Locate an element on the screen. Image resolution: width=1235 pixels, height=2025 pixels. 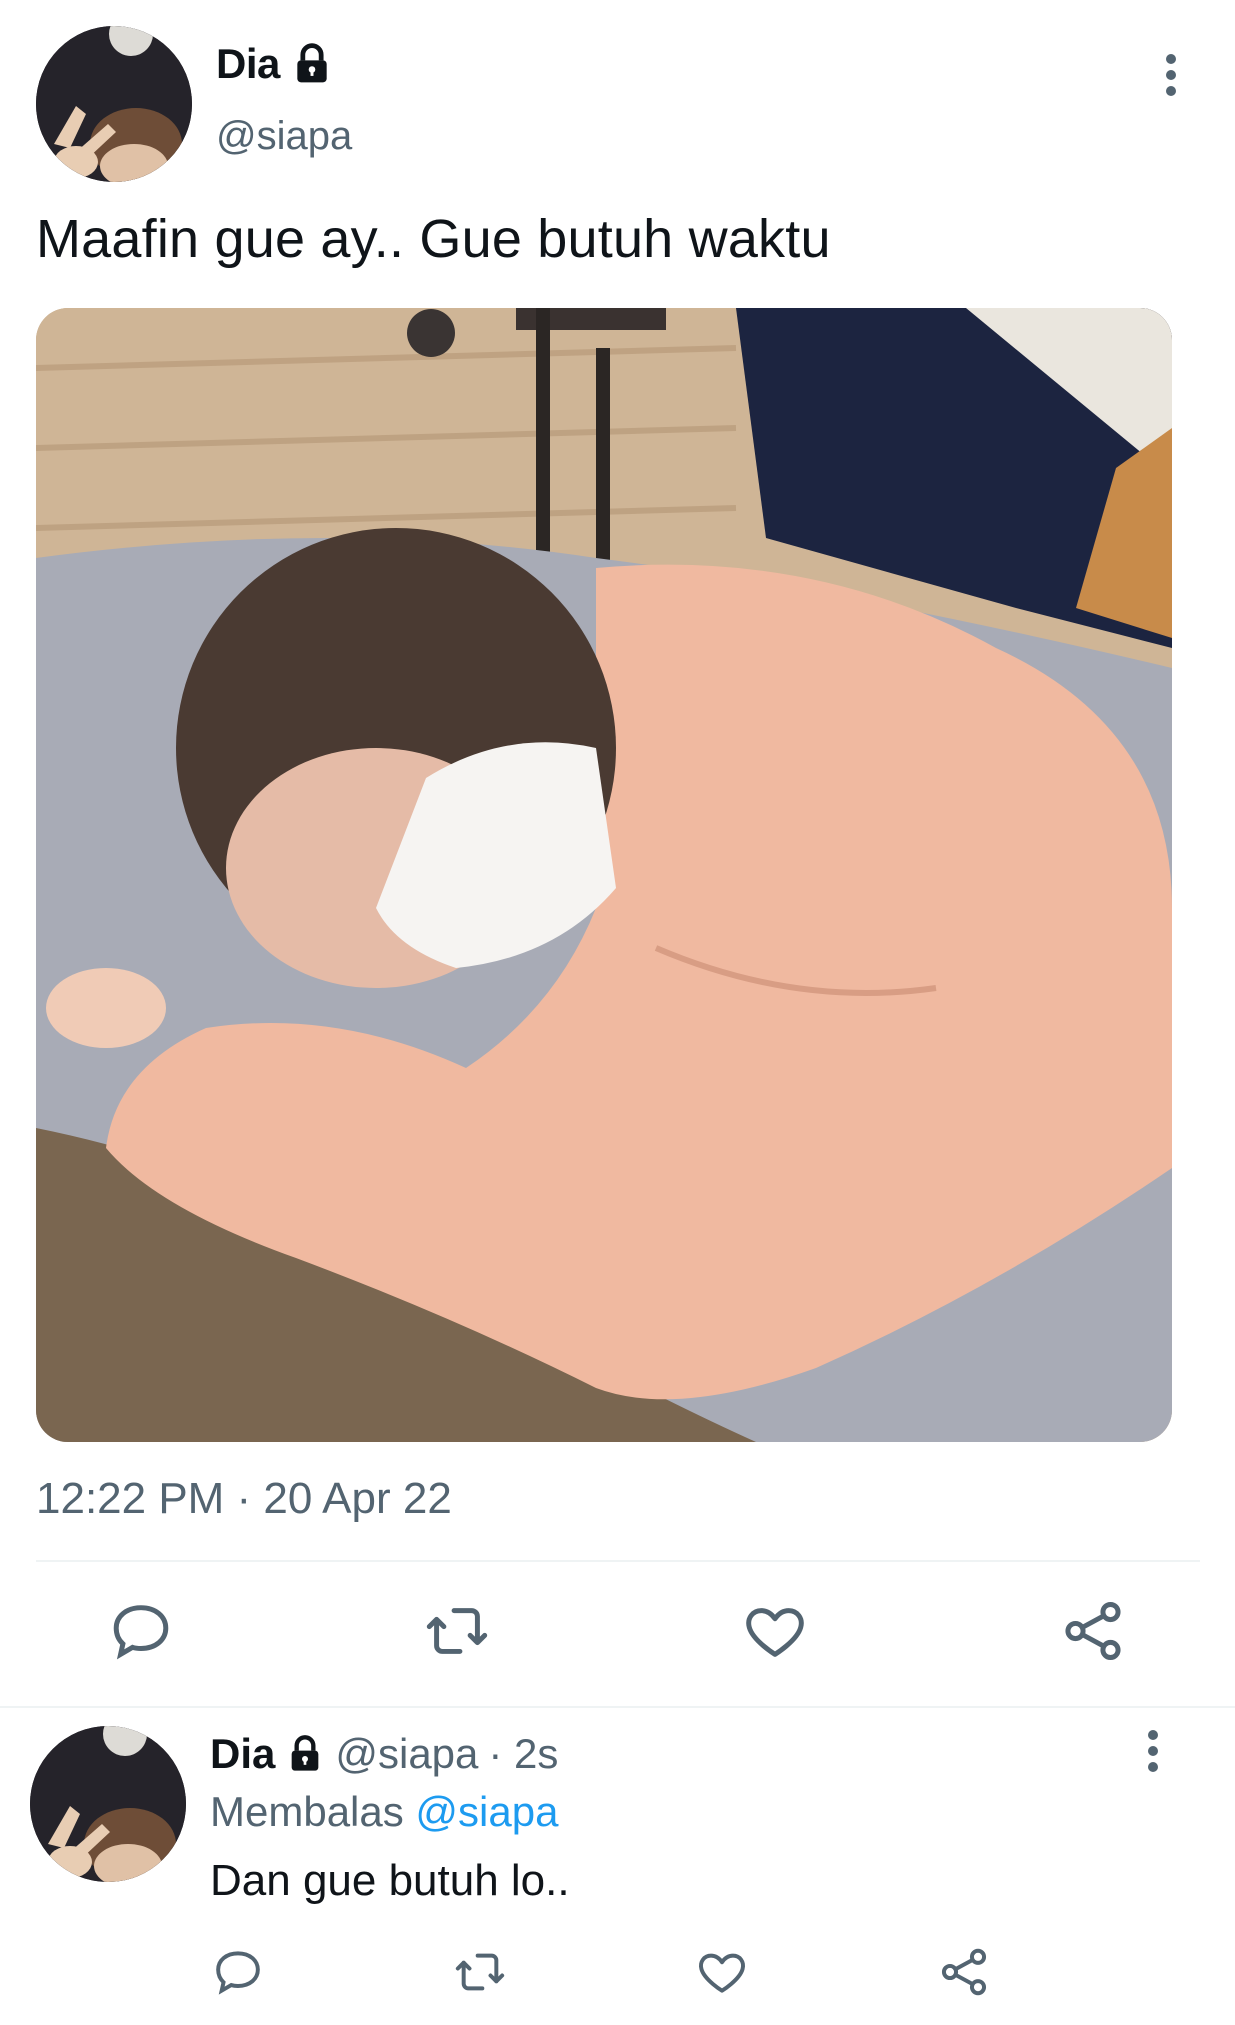
author-name: Dia is located at coordinates (248, 64).